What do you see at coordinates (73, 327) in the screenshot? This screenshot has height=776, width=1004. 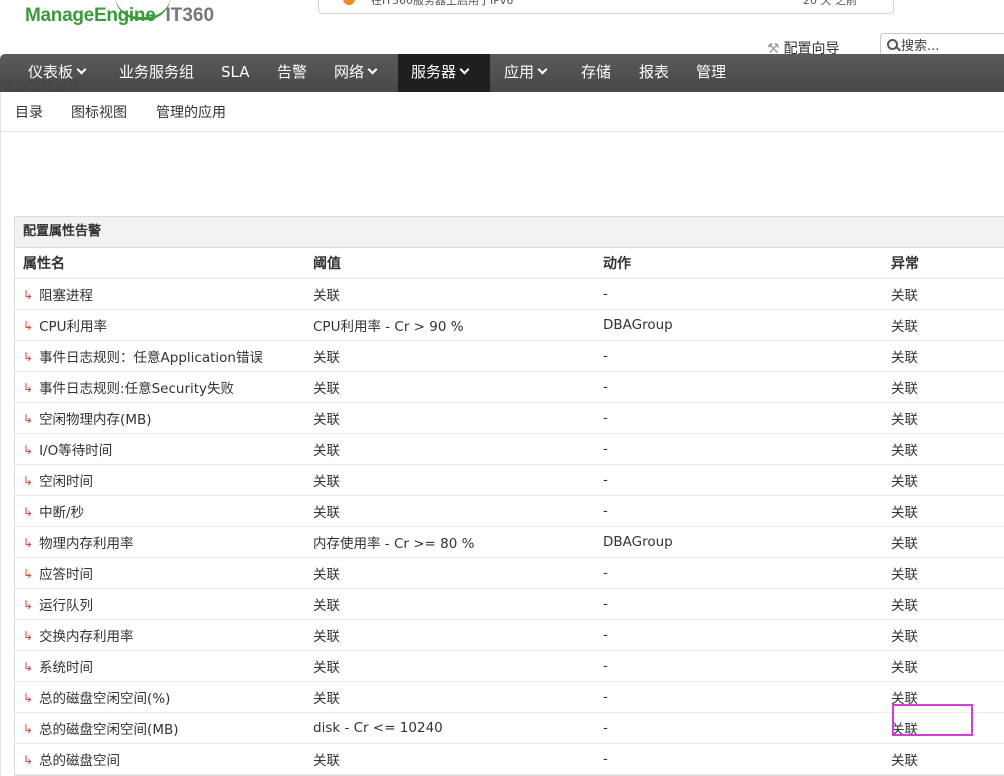 I see `attribute-name-text: CPU利用率` at bounding box center [73, 327].